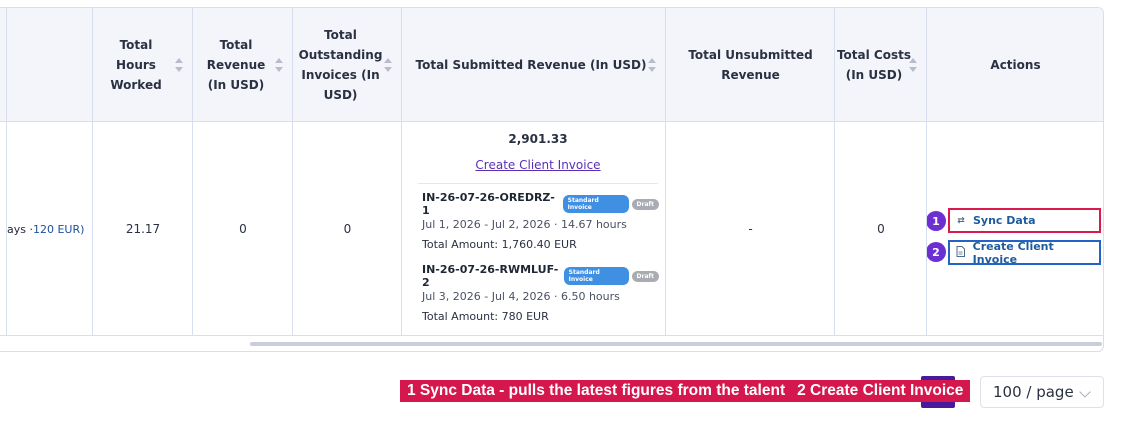  I want to click on truncated-rate-cell: ays · 120 EUR ), so click(45, 229).